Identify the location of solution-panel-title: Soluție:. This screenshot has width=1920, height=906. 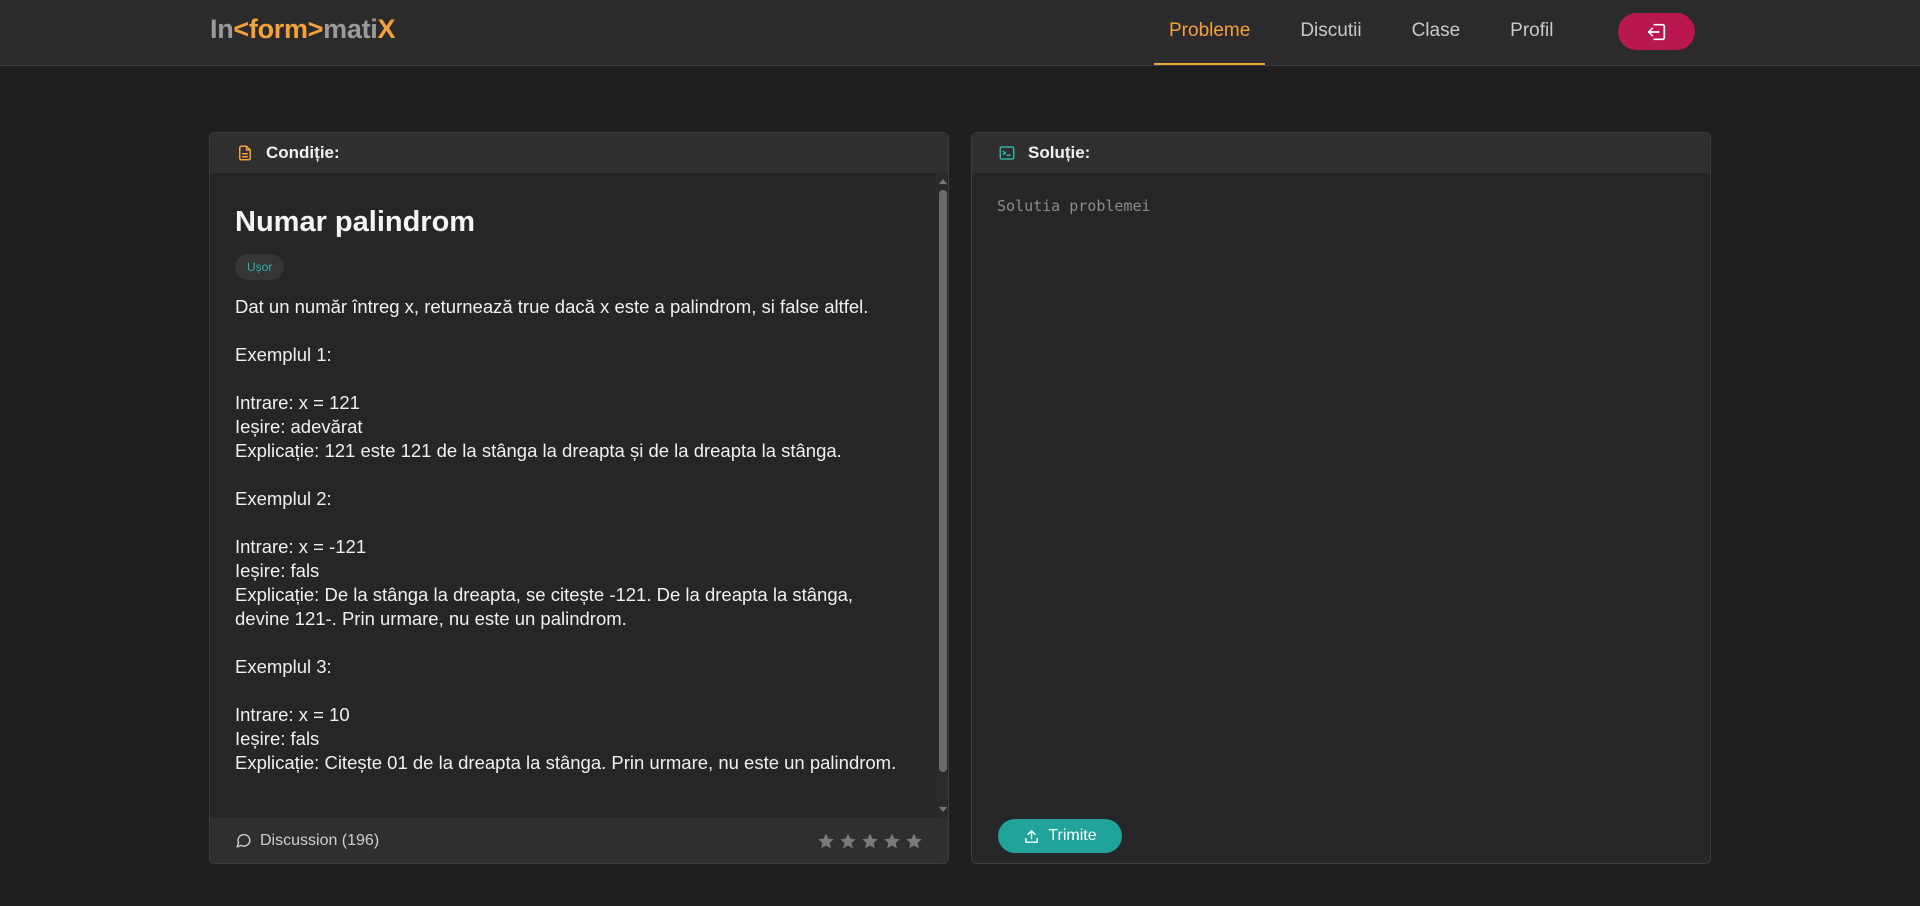
(1059, 152).